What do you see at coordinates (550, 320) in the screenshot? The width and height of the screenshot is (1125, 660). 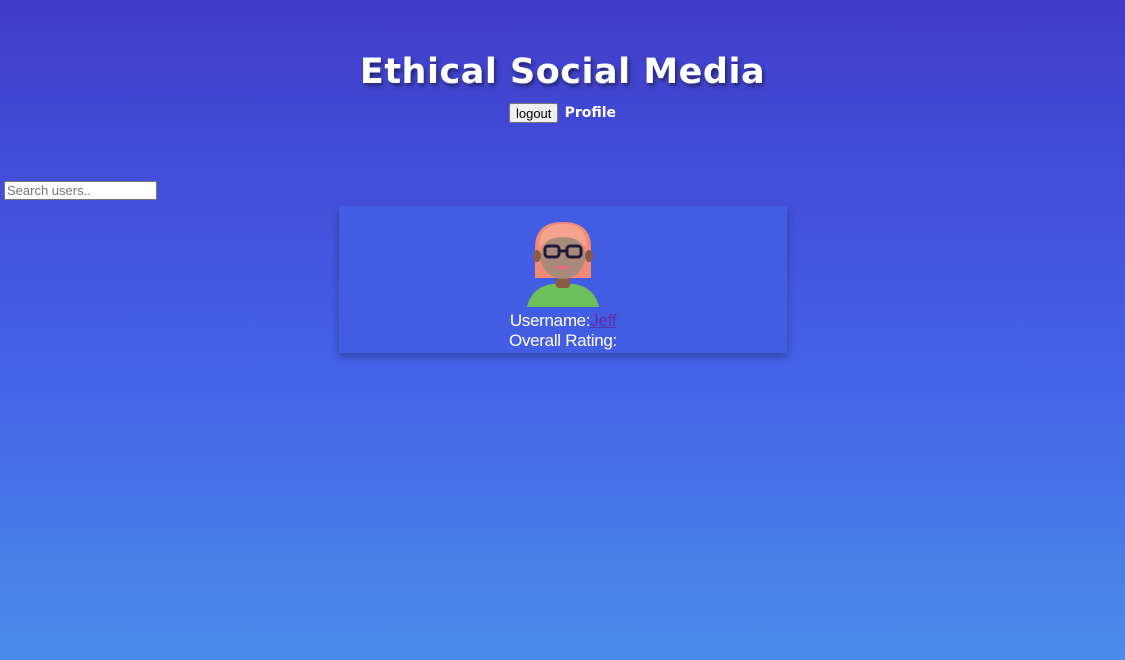 I see `username-label: Username:` at bounding box center [550, 320].